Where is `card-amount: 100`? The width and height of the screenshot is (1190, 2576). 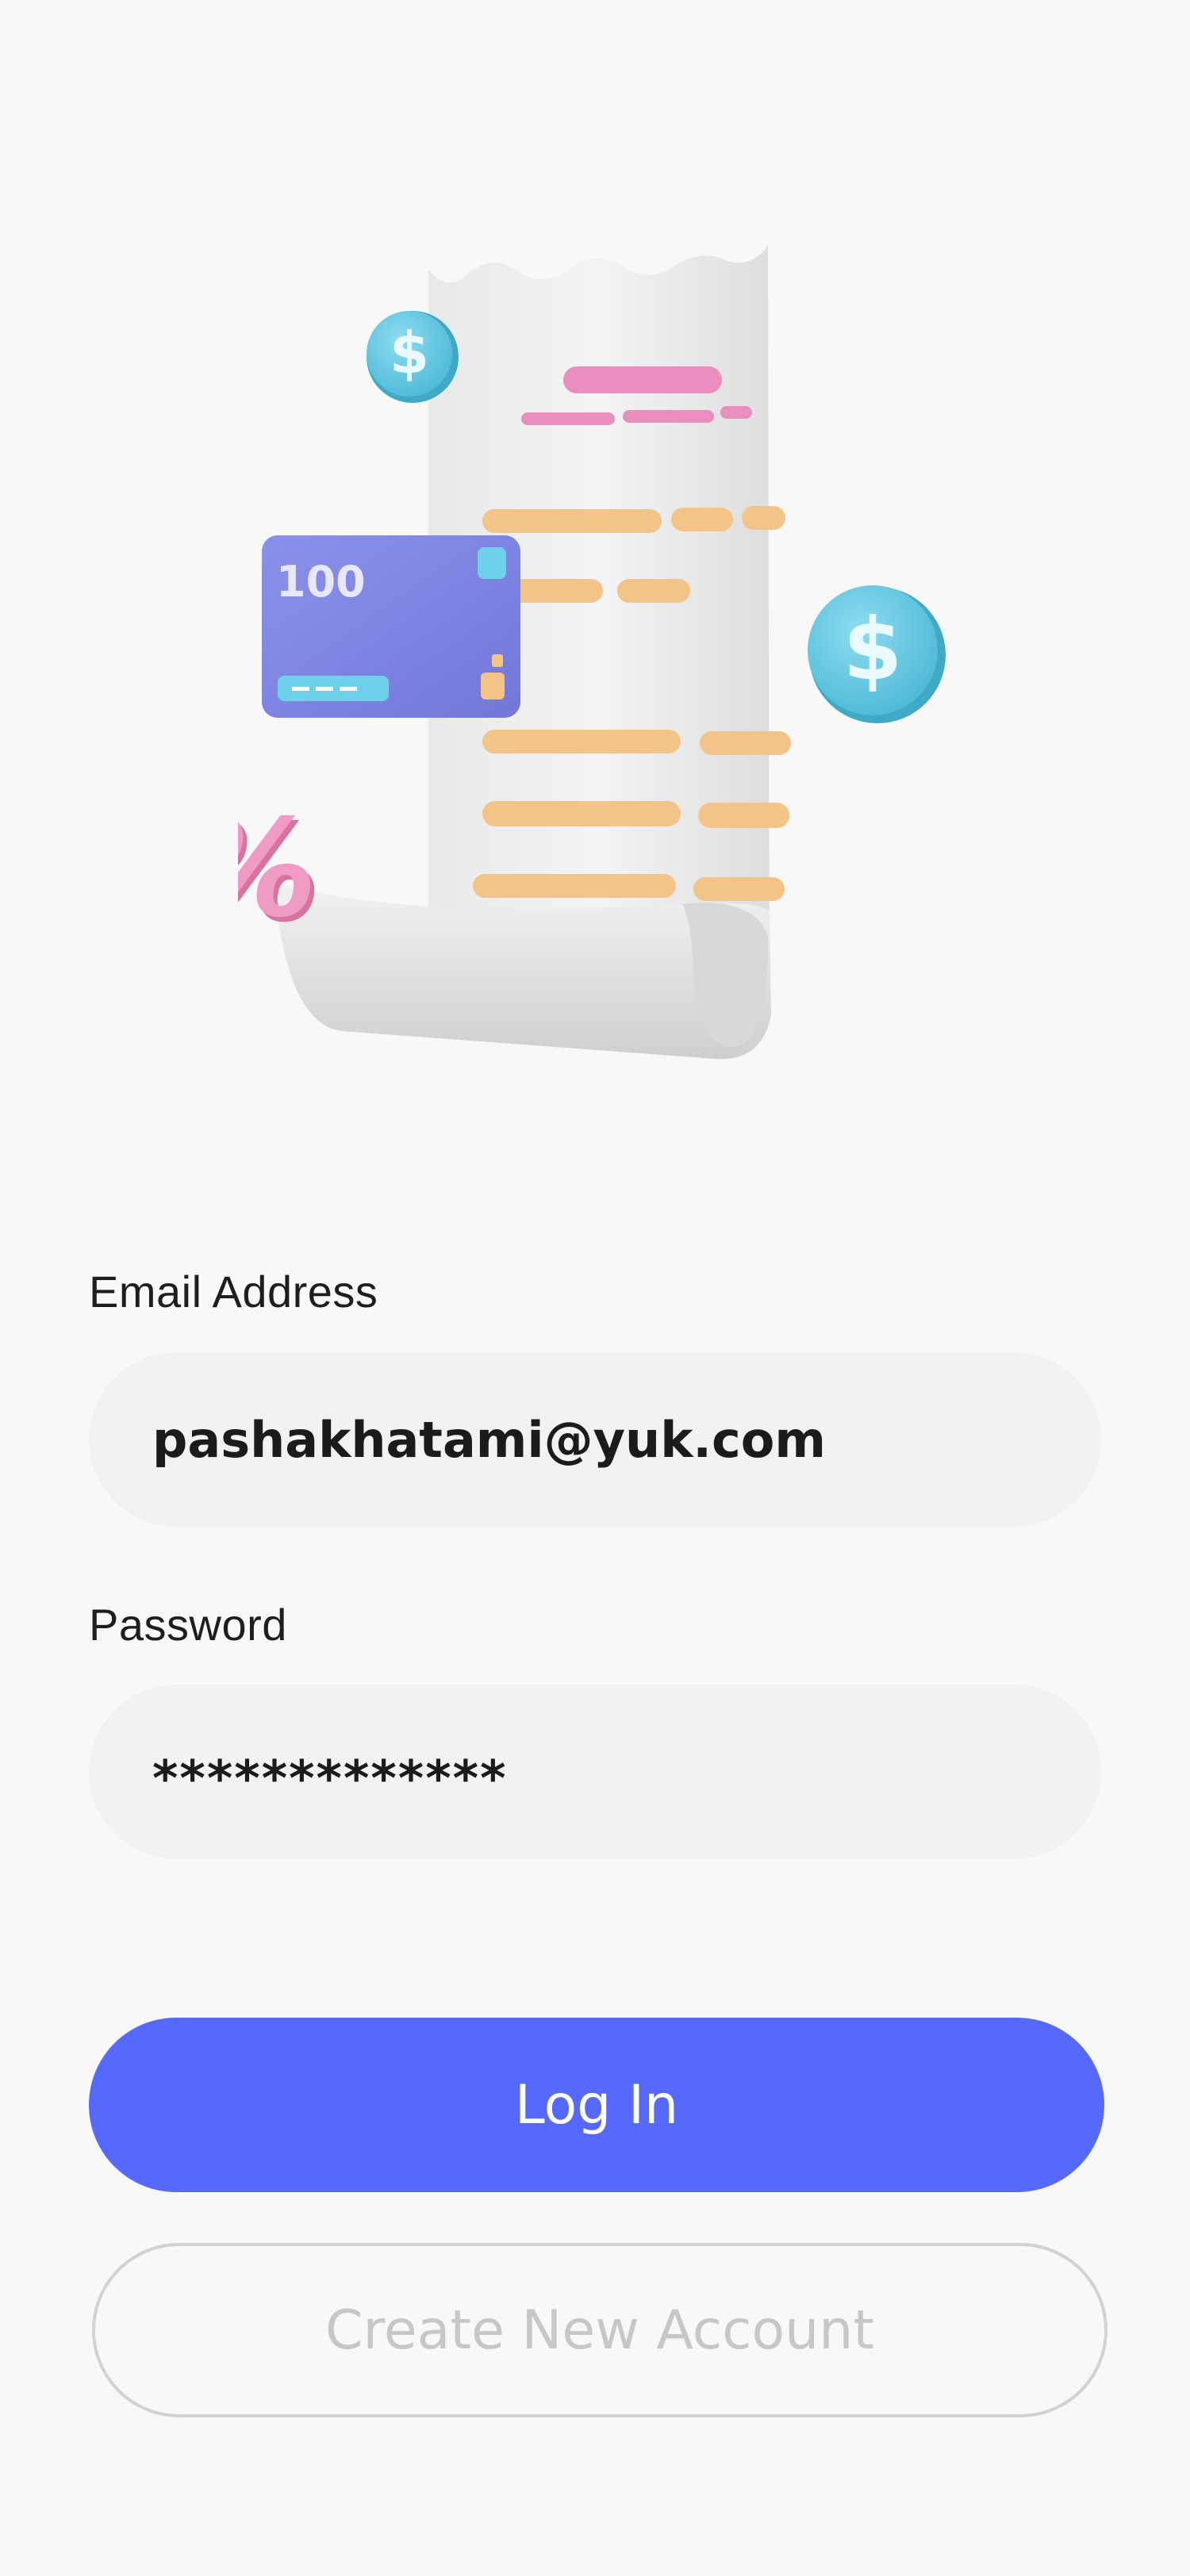
card-amount: 100 is located at coordinates (321, 582).